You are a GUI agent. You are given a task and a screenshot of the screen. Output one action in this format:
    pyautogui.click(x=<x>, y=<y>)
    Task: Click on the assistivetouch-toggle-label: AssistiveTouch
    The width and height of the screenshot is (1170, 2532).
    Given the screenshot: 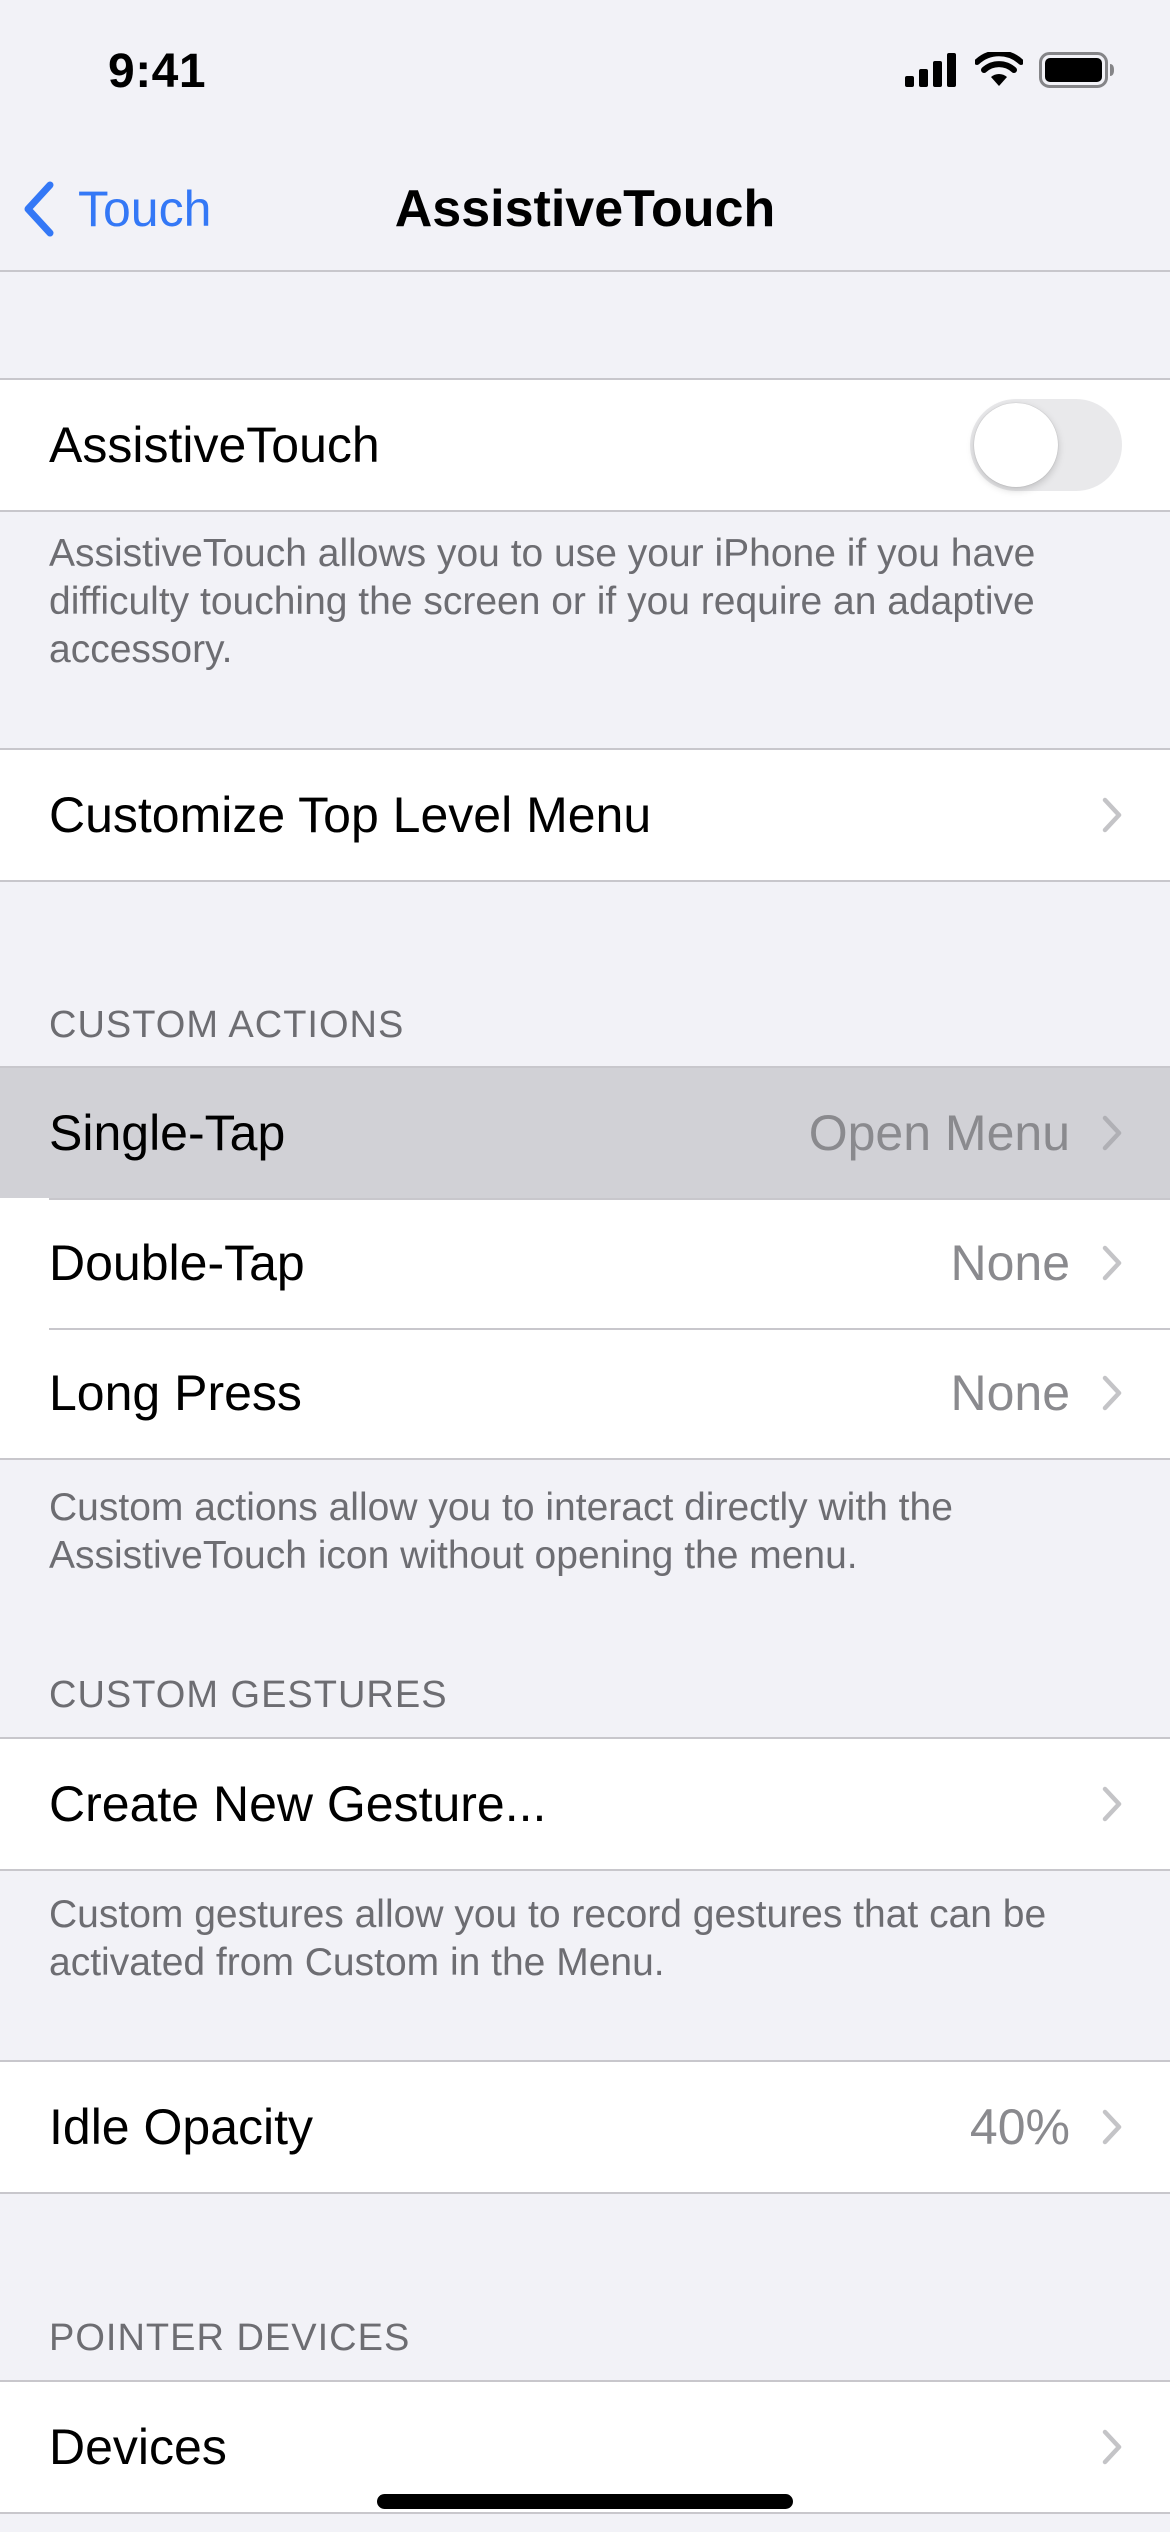 What is the action you would take?
    pyautogui.click(x=214, y=445)
    